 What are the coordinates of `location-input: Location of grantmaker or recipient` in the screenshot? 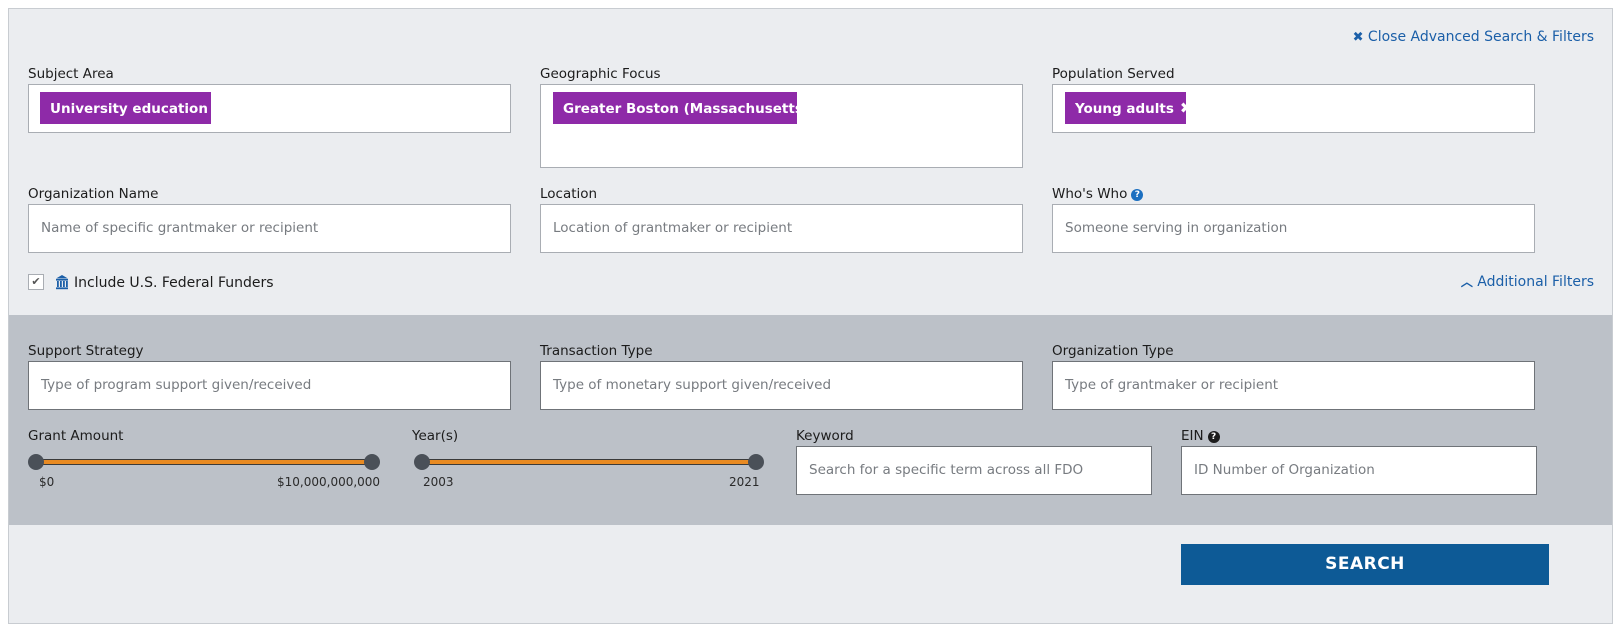 It's located at (781, 228).